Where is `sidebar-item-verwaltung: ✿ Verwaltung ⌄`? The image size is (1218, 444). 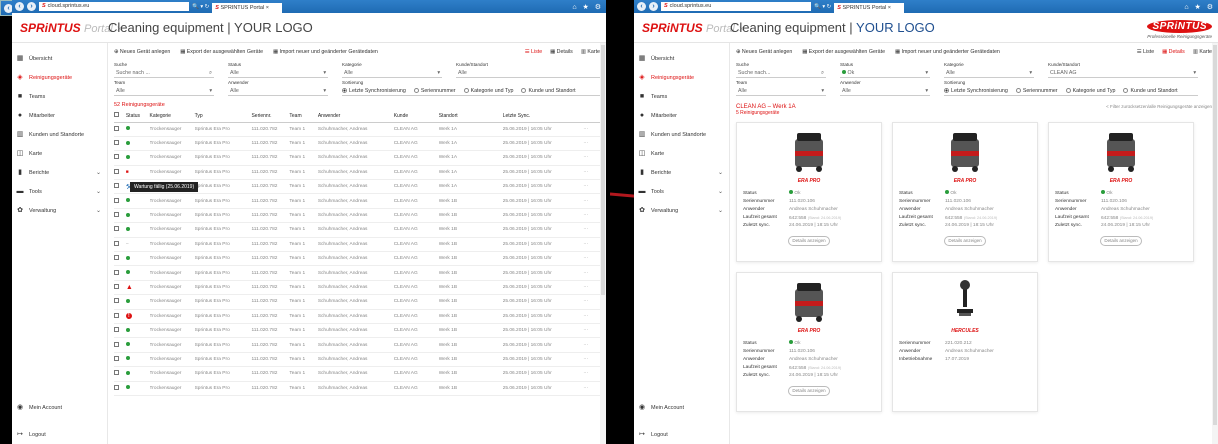
sidebar-item-verwaltung: ✿ Verwaltung ⌄ is located at coordinates (59, 210).